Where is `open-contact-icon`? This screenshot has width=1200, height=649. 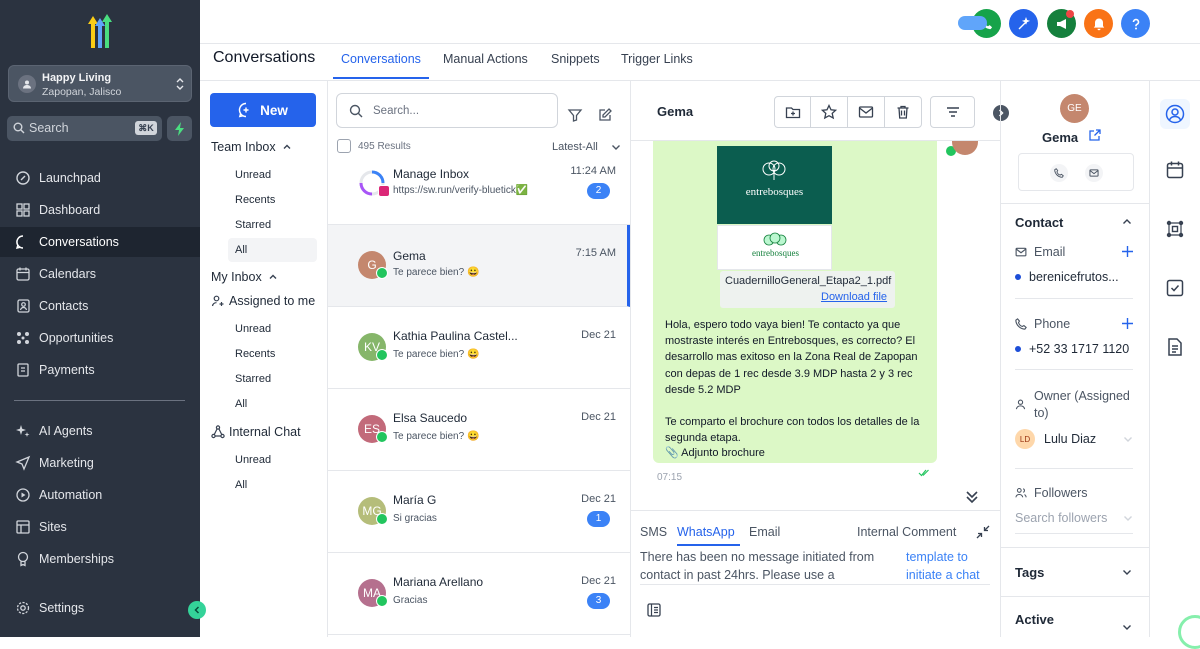 open-contact-icon is located at coordinates (1094, 135).